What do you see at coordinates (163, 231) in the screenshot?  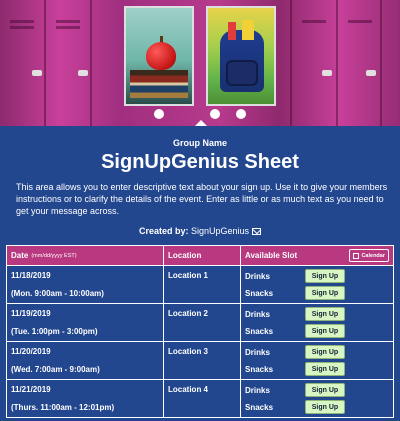 I see `created-by-label: Created by:` at bounding box center [163, 231].